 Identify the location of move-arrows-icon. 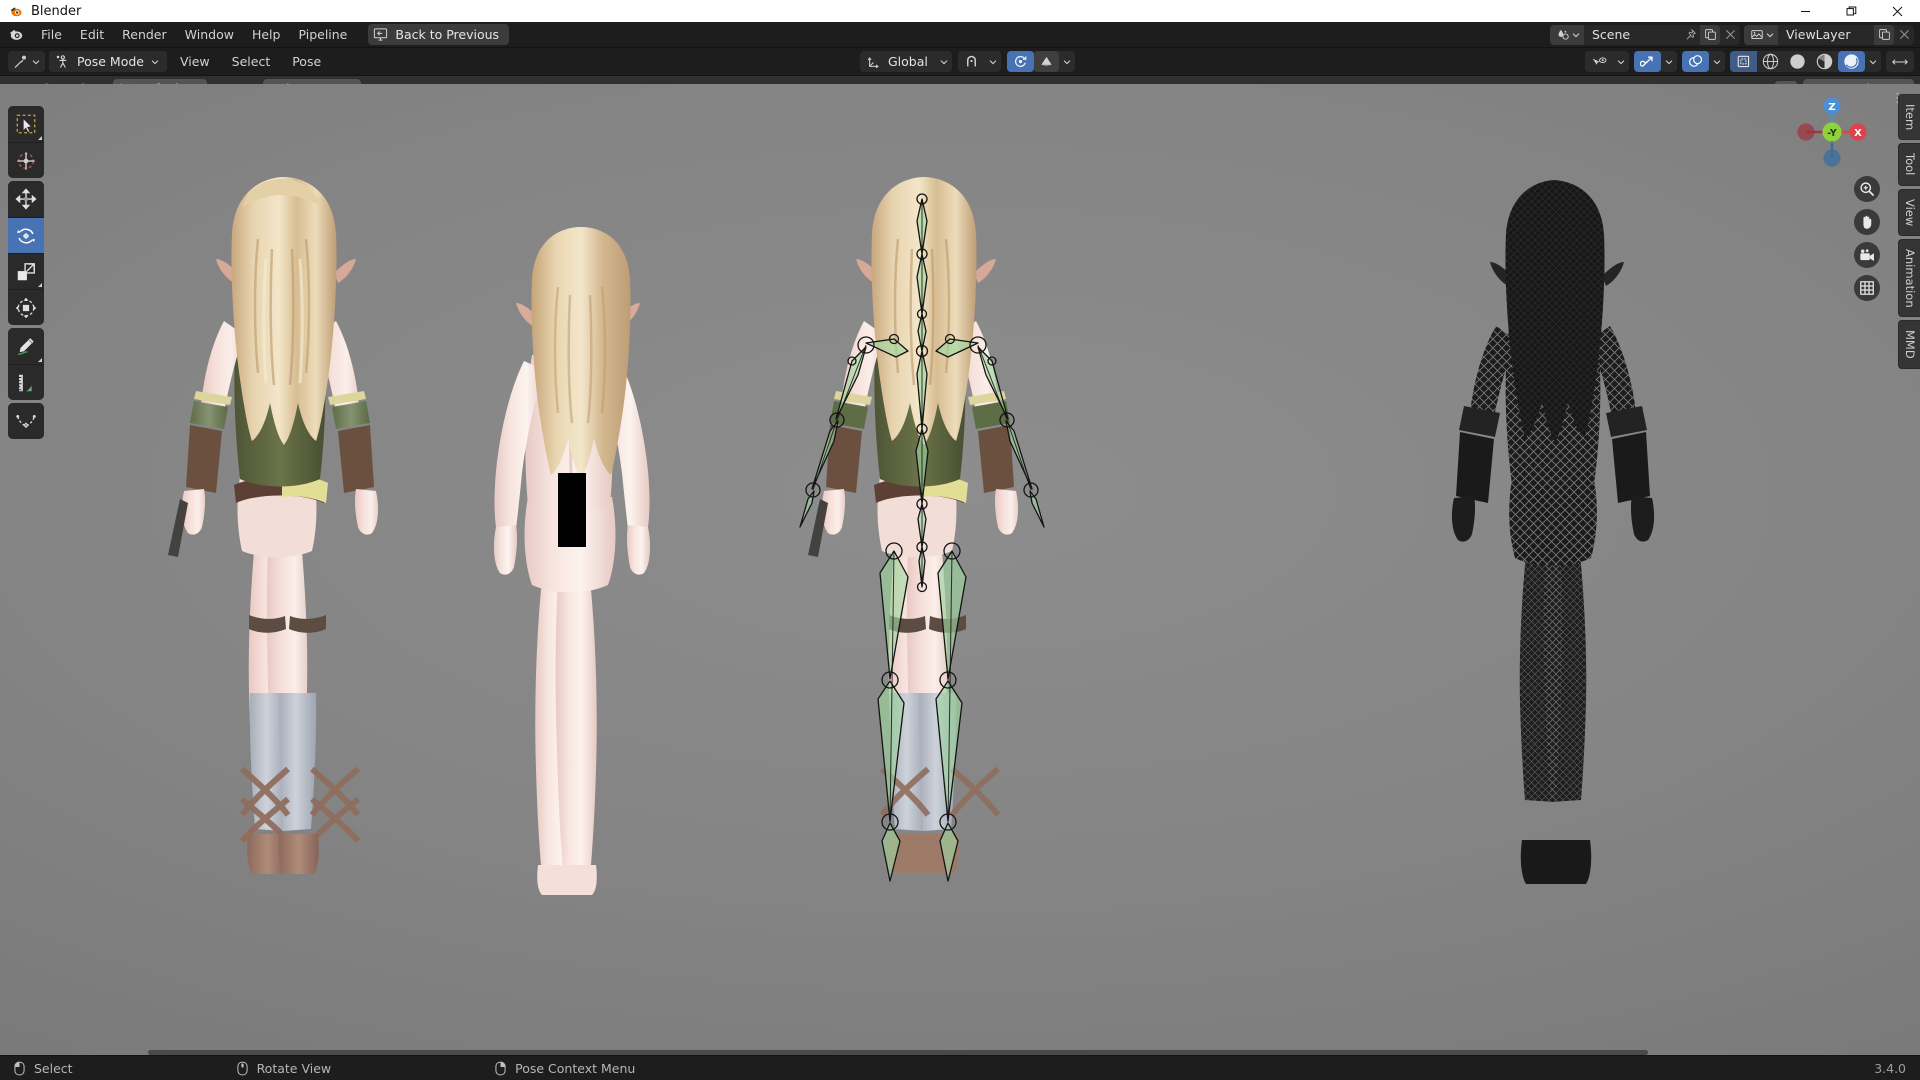
(26, 199).